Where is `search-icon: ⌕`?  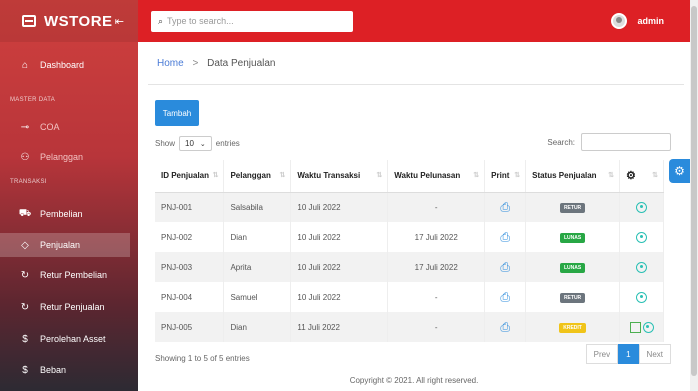
search-icon: ⌕ is located at coordinates (161, 20).